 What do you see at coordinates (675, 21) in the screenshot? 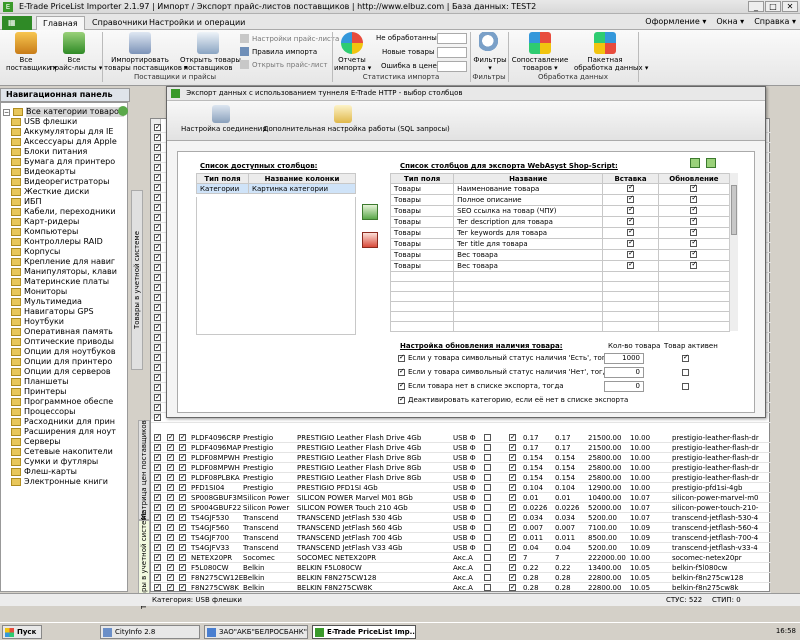
I see `theme-menu: Оформление ▾` at bounding box center [675, 21].